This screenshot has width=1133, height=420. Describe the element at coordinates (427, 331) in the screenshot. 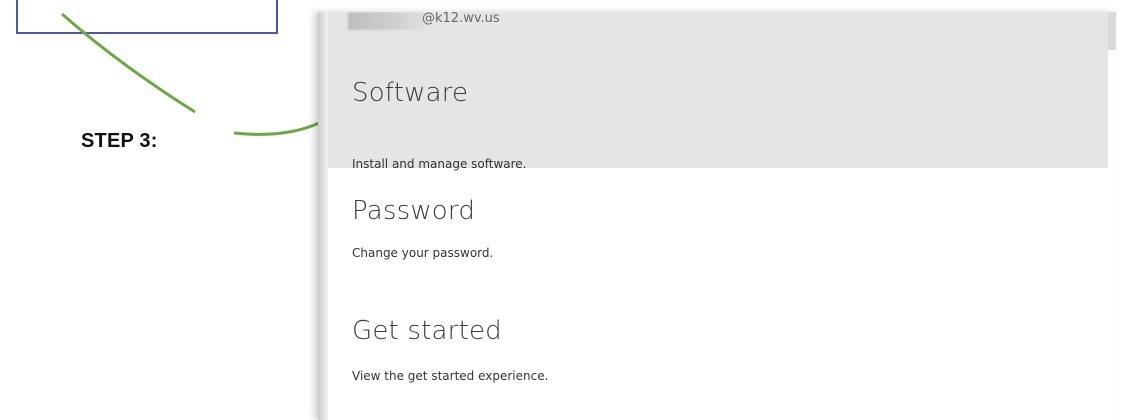

I see `menu-item-title: Get started` at that location.